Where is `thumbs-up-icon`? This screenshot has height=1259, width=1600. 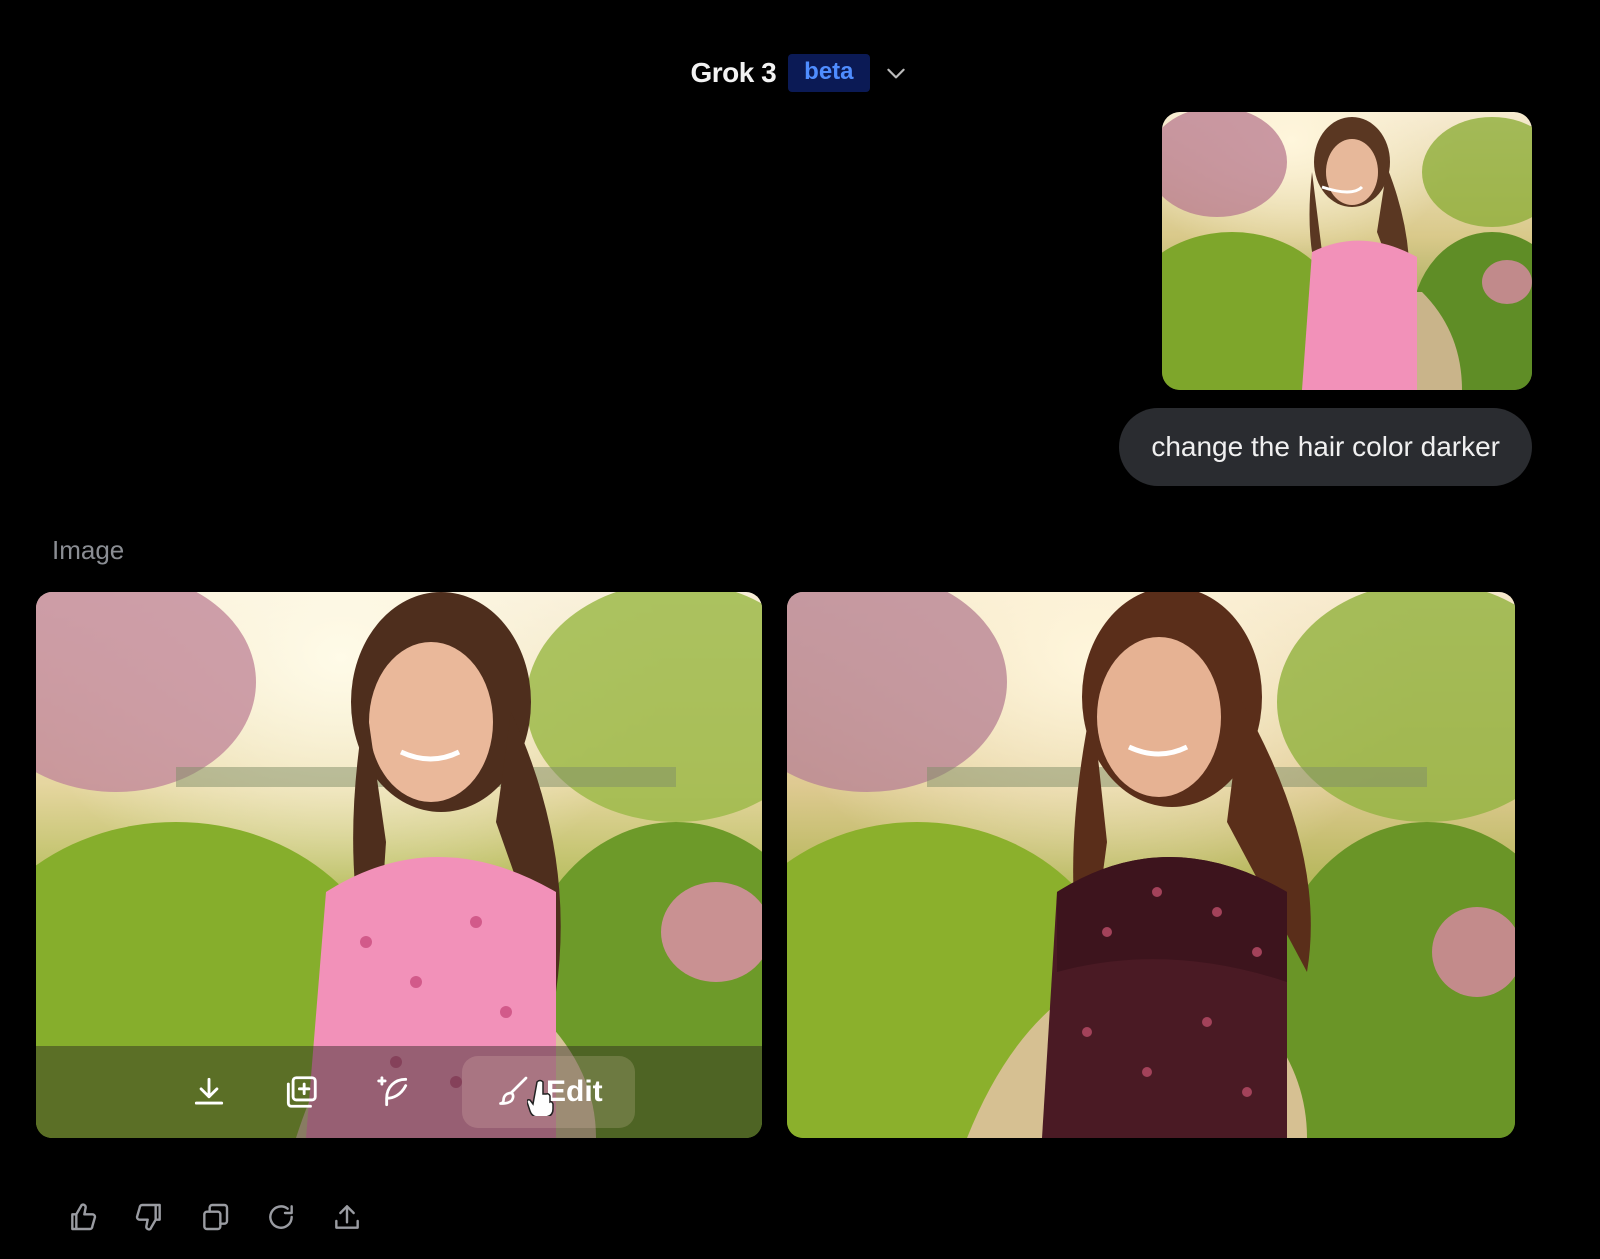
thumbs-up-icon is located at coordinates (83, 1217).